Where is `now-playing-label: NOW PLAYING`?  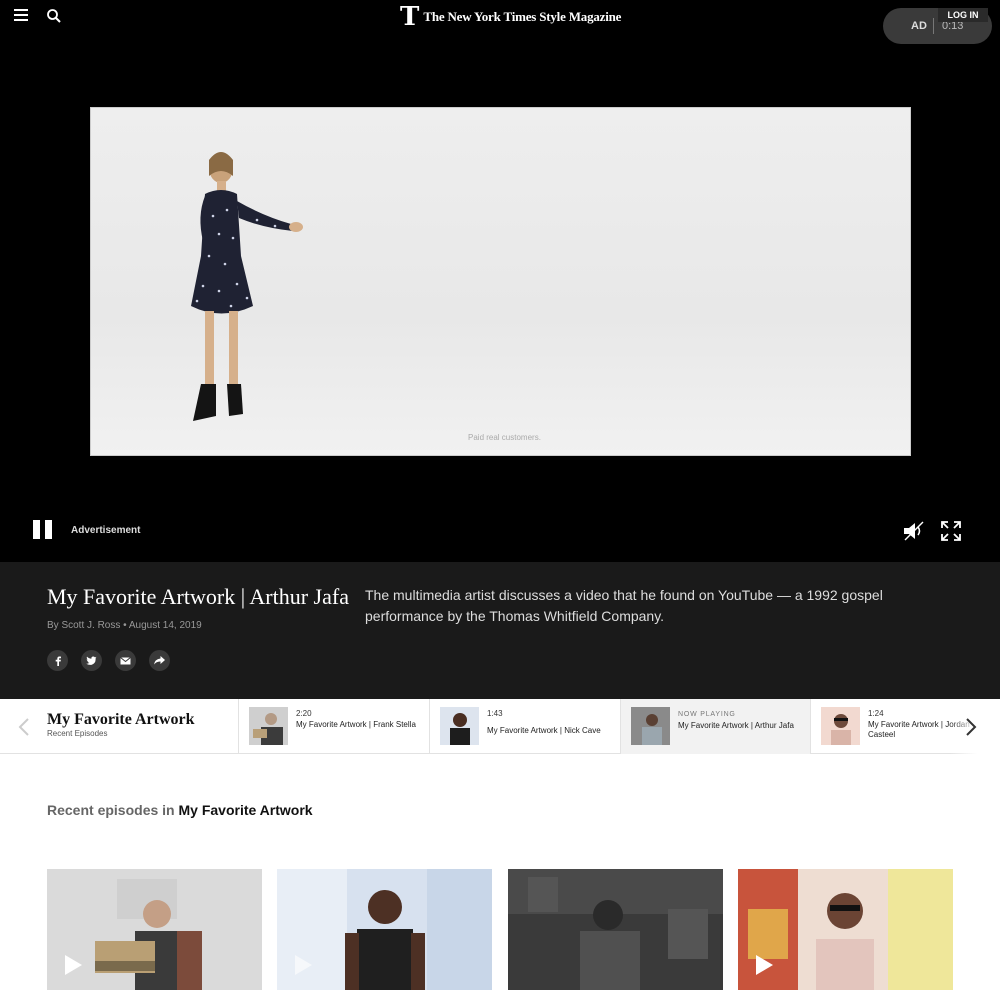
now-playing-label: NOW PLAYING is located at coordinates (707, 714).